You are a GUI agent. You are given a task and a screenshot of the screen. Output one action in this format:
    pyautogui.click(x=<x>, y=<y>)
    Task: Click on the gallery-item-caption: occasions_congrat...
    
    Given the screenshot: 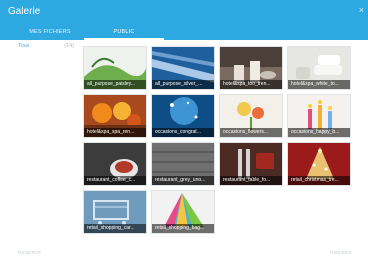 What is the action you would take?
    pyautogui.click(x=183, y=132)
    